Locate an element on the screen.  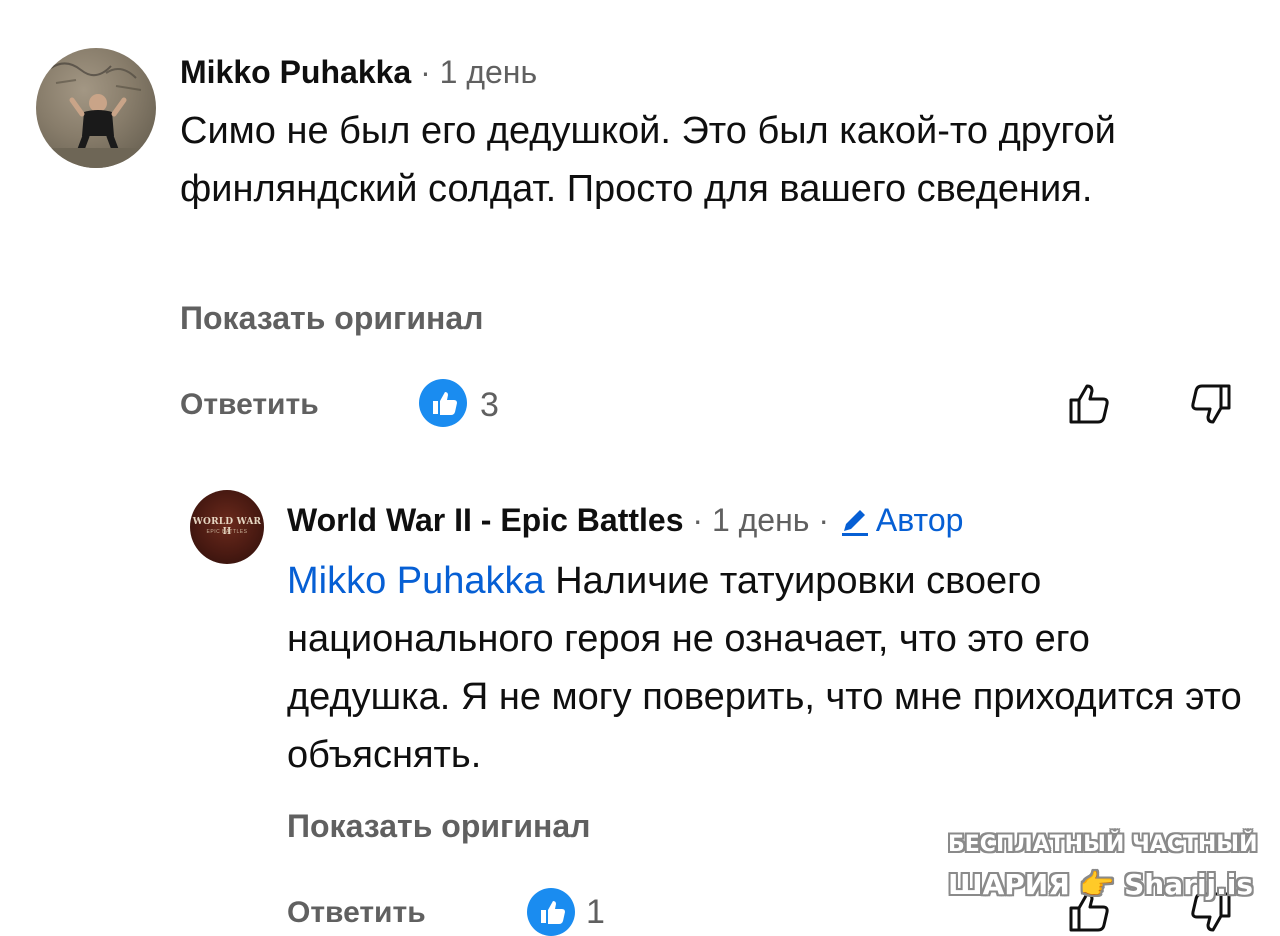
like-icon is located at coordinates (1090, 404).